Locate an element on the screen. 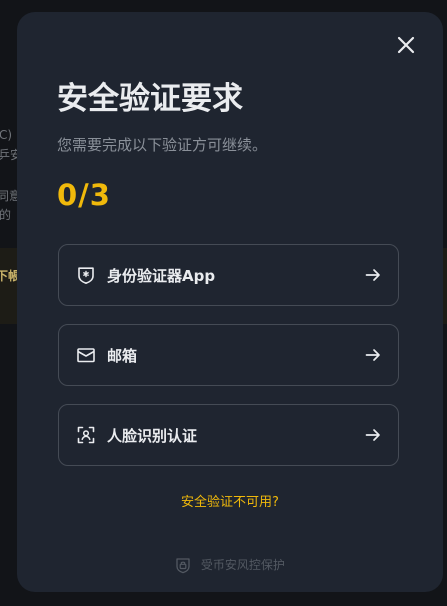 This screenshot has width=447, height=606. background-text-fragment: C) is located at coordinates (6, 135).